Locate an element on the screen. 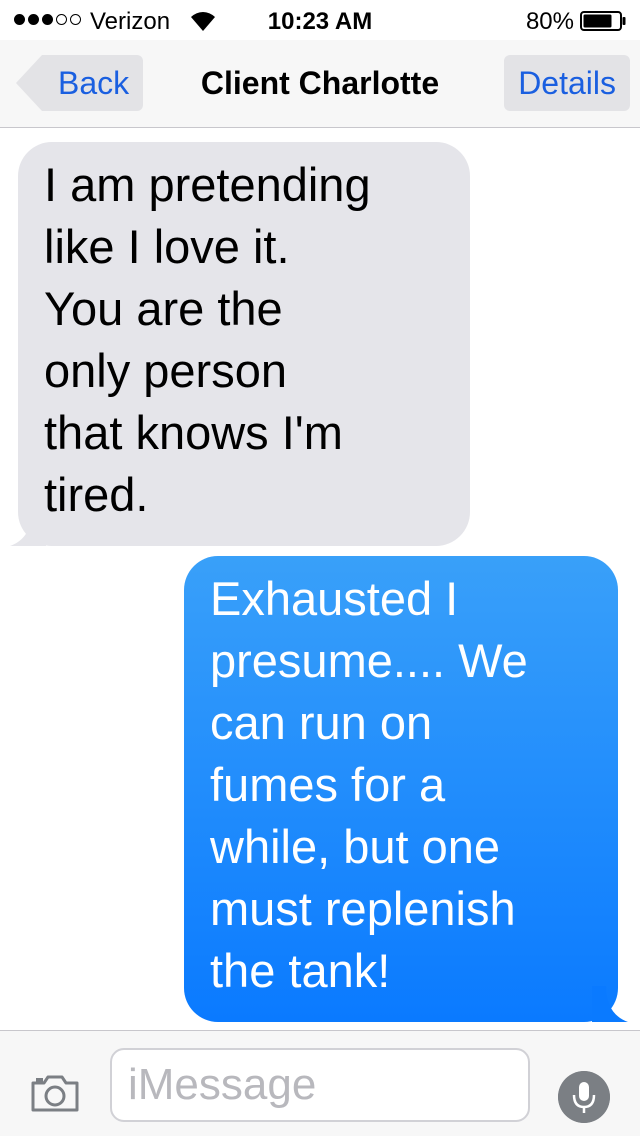  battery-percent: 80% is located at coordinates (549, 21).